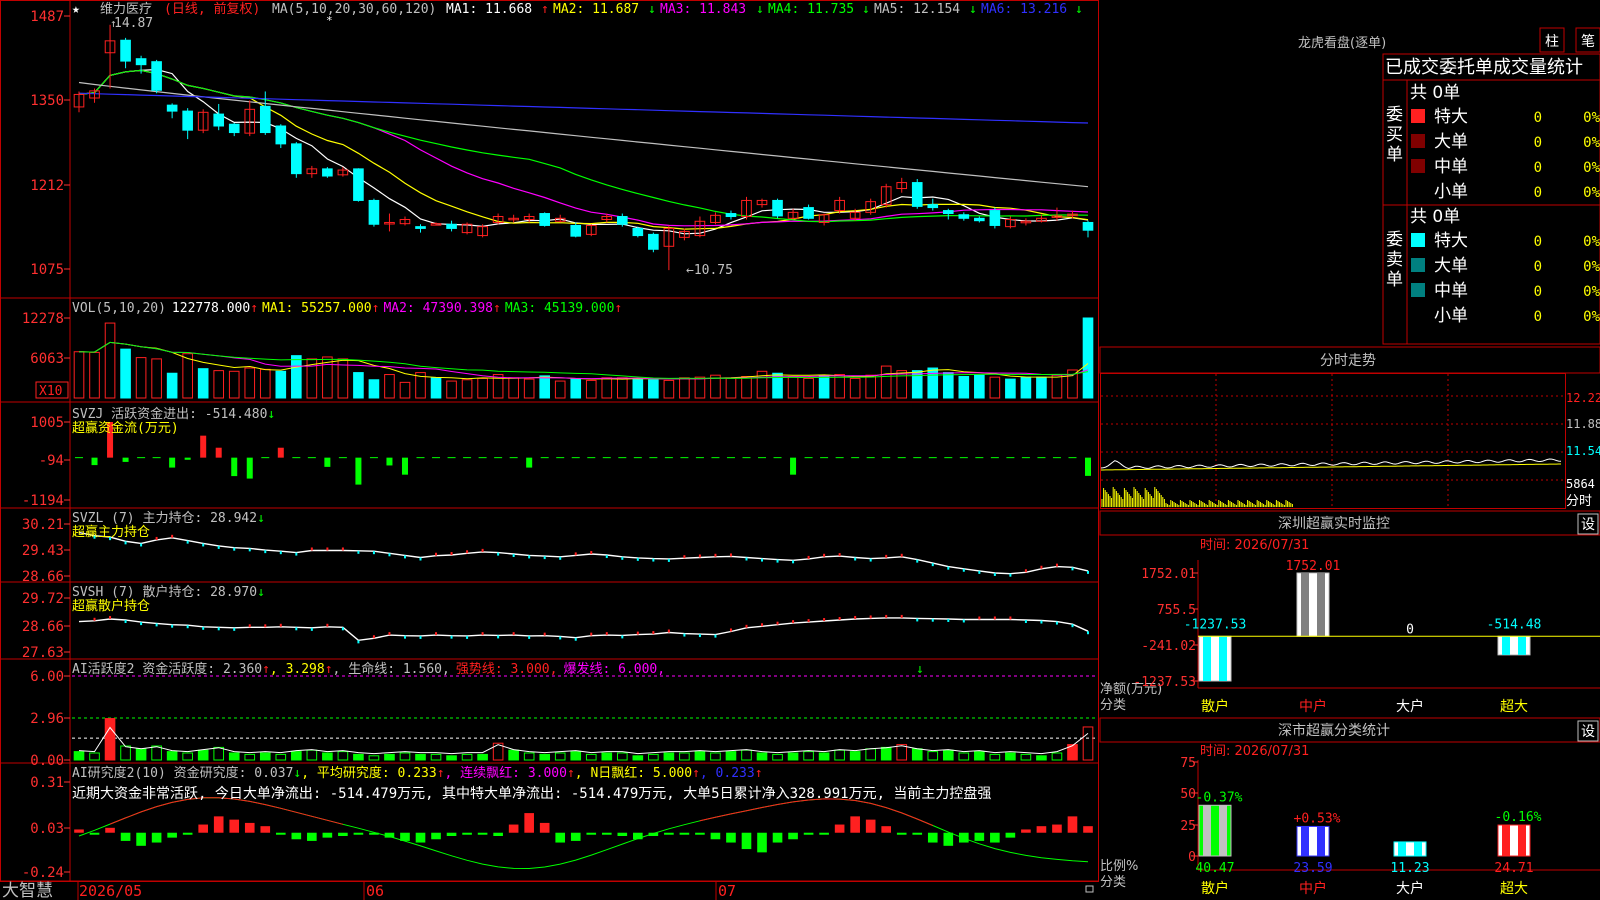  Describe the element at coordinates (173, 414) in the screenshot. I see `svzj-title: SVZJ 活跃资金进出: -514.480↓` at that location.